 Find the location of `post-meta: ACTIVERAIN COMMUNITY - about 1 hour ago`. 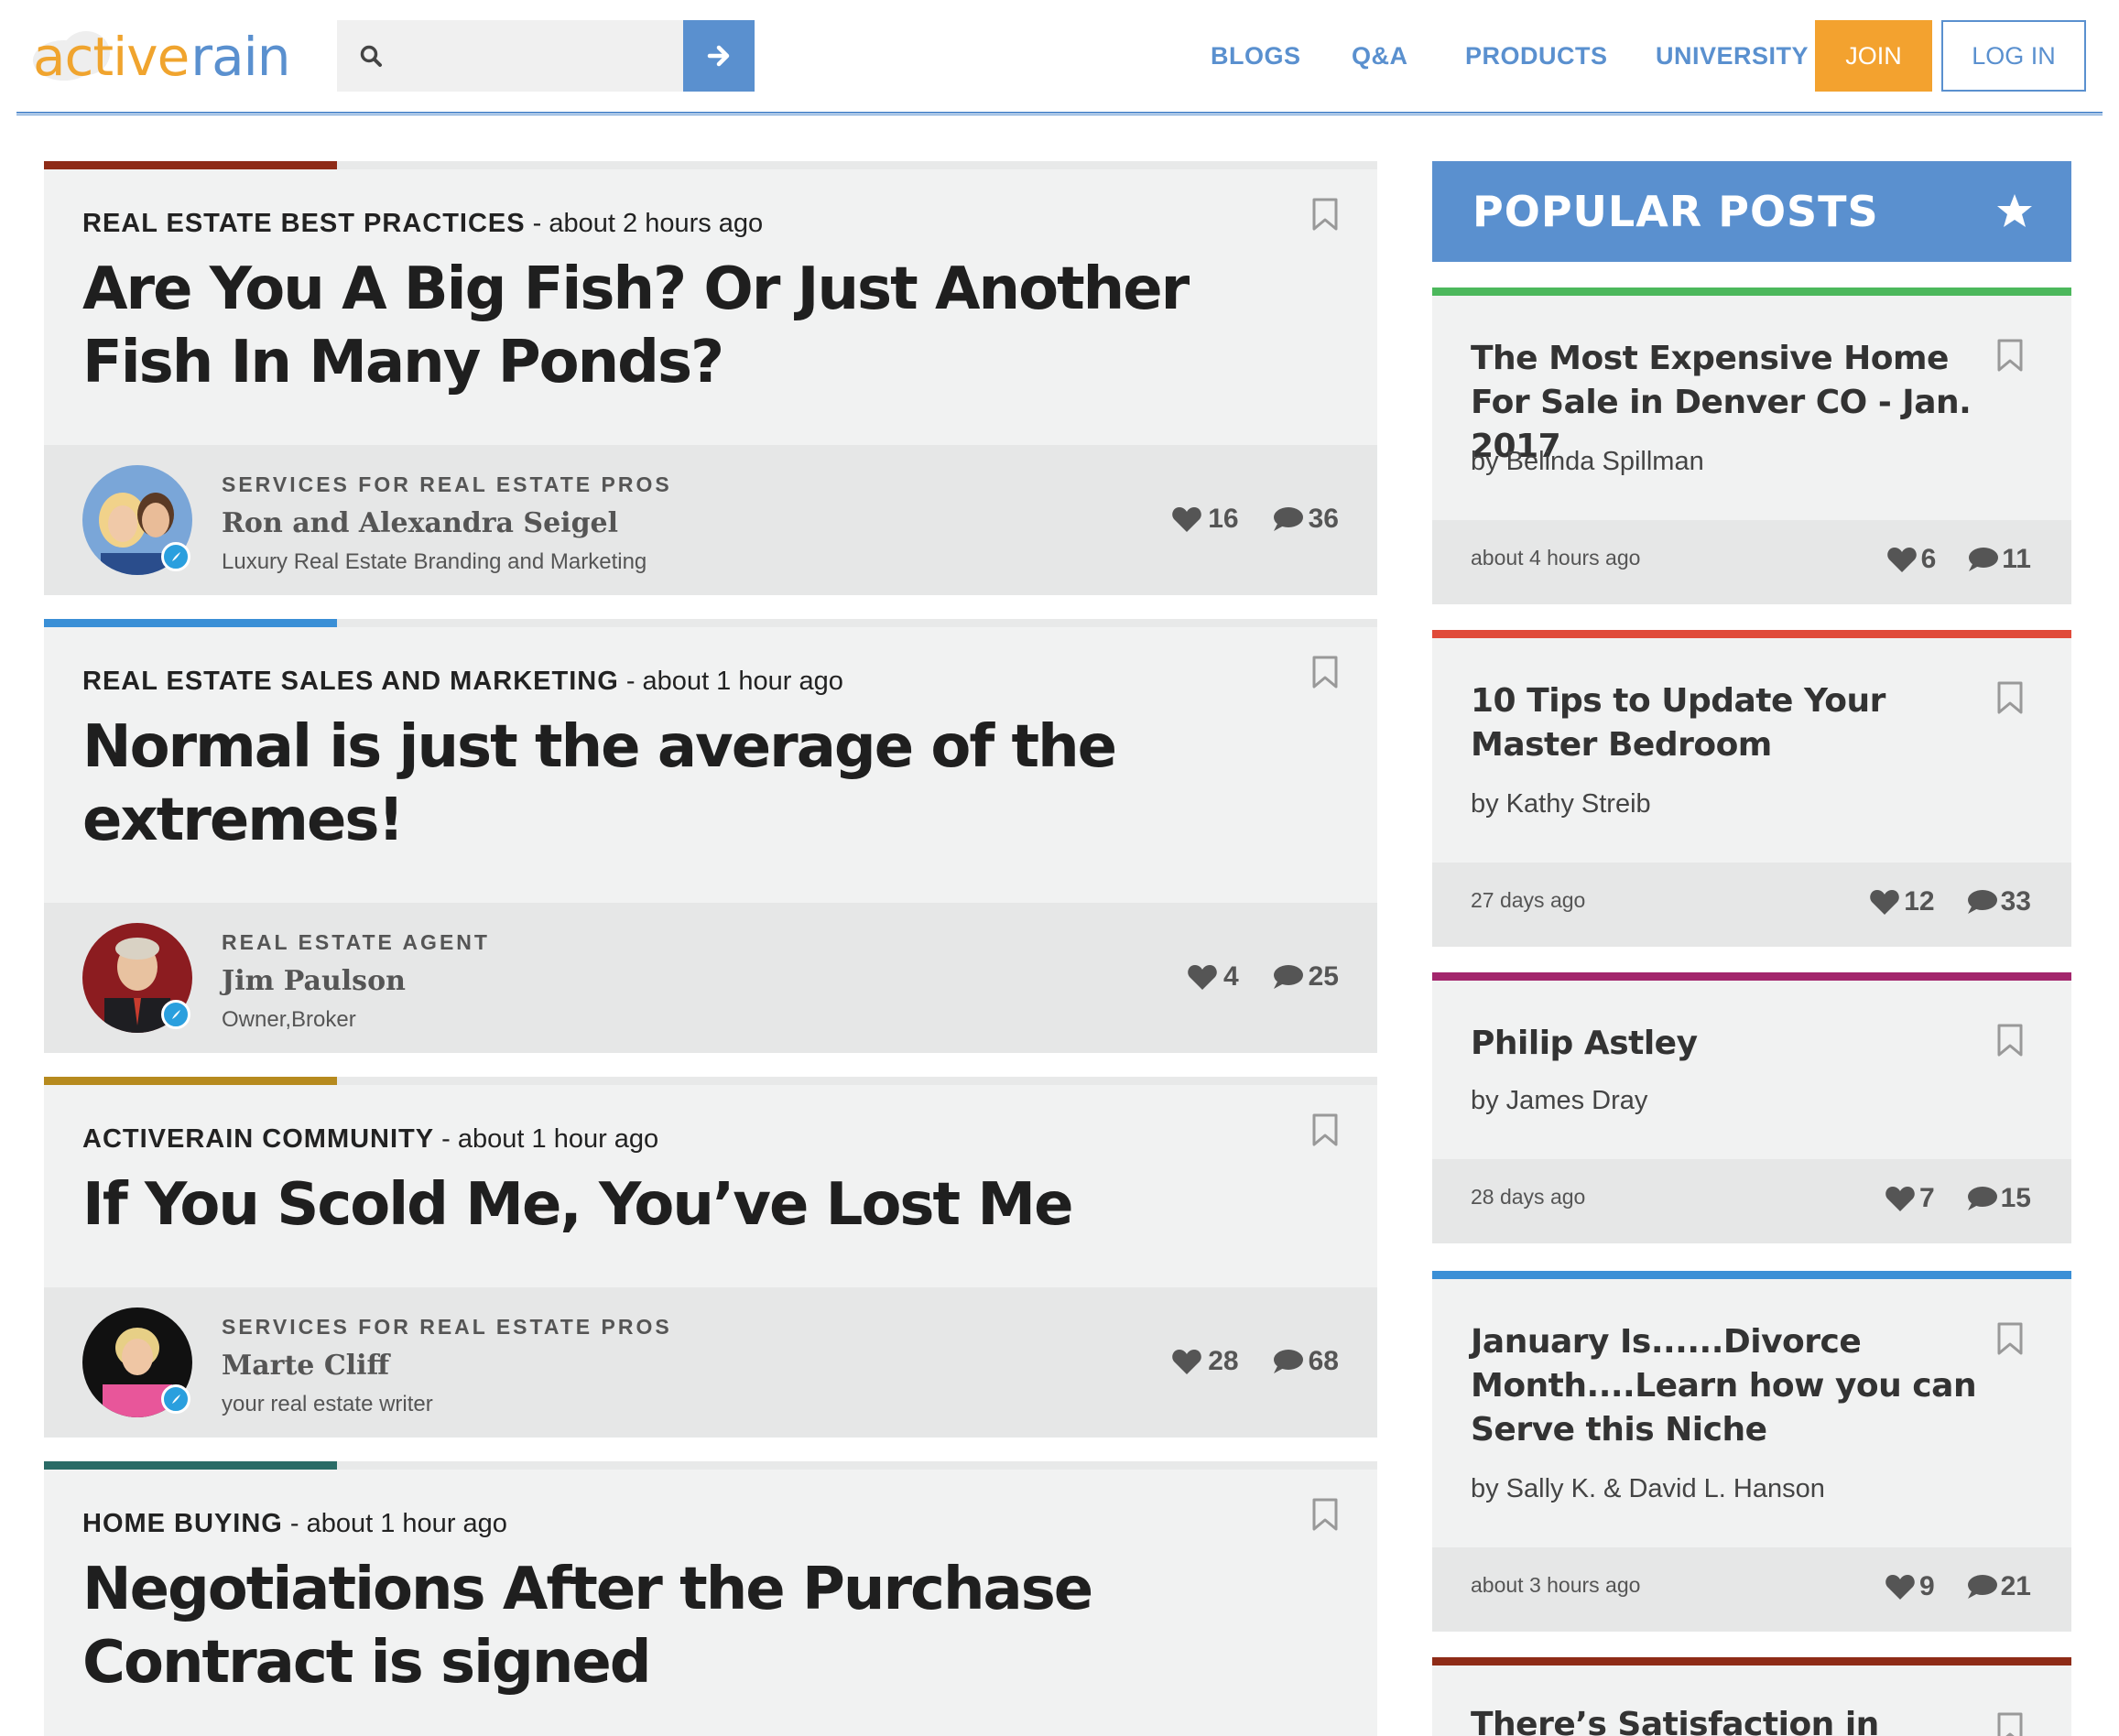

post-meta: ACTIVERAIN COMMUNITY - about 1 hour ago is located at coordinates (370, 1140).